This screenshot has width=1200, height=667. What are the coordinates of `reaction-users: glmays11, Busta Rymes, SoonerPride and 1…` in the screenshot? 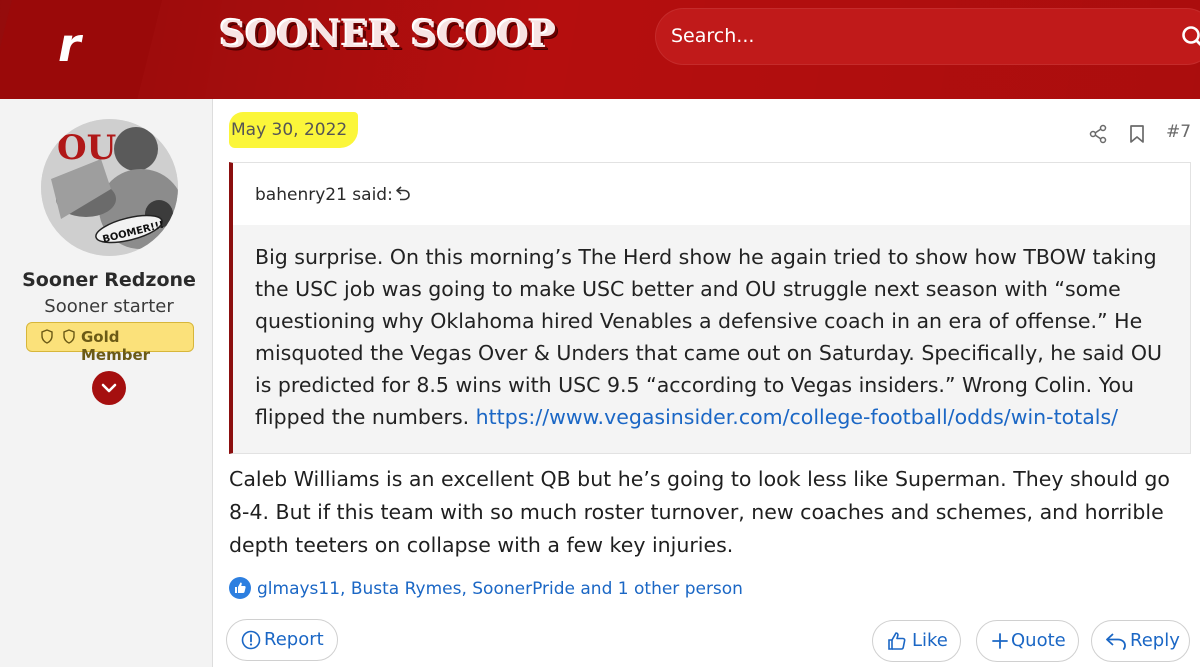 It's located at (500, 589).